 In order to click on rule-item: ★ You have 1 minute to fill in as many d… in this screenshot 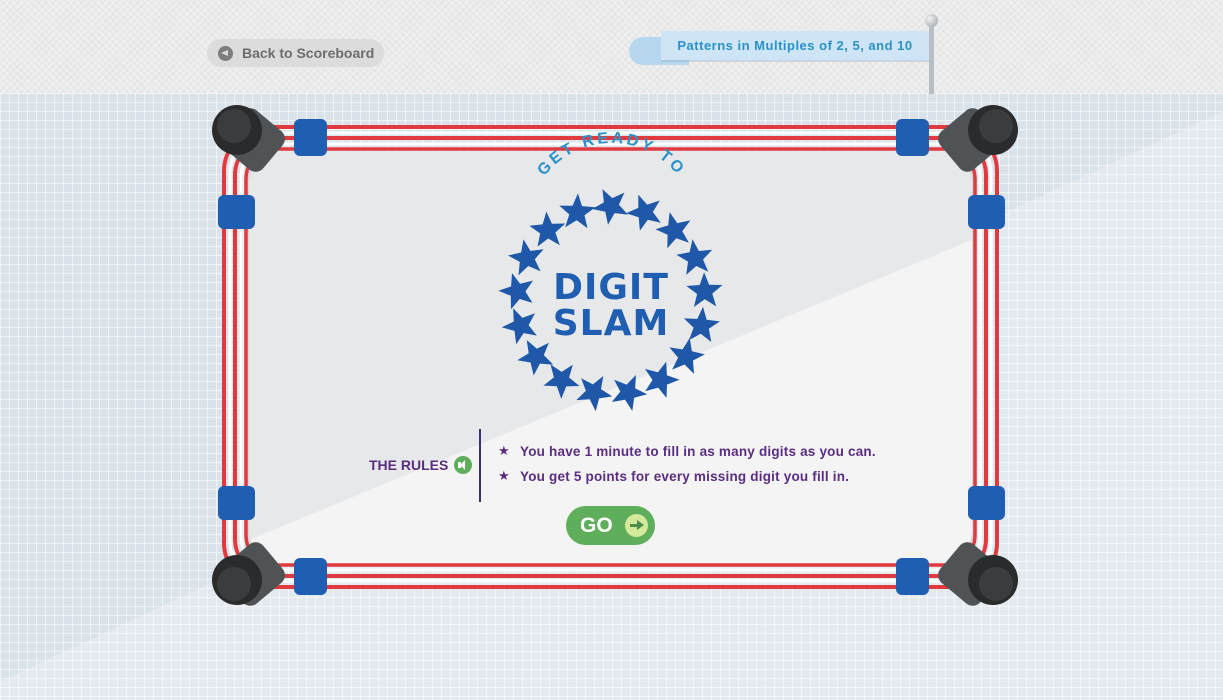, I will do `click(687, 451)`.